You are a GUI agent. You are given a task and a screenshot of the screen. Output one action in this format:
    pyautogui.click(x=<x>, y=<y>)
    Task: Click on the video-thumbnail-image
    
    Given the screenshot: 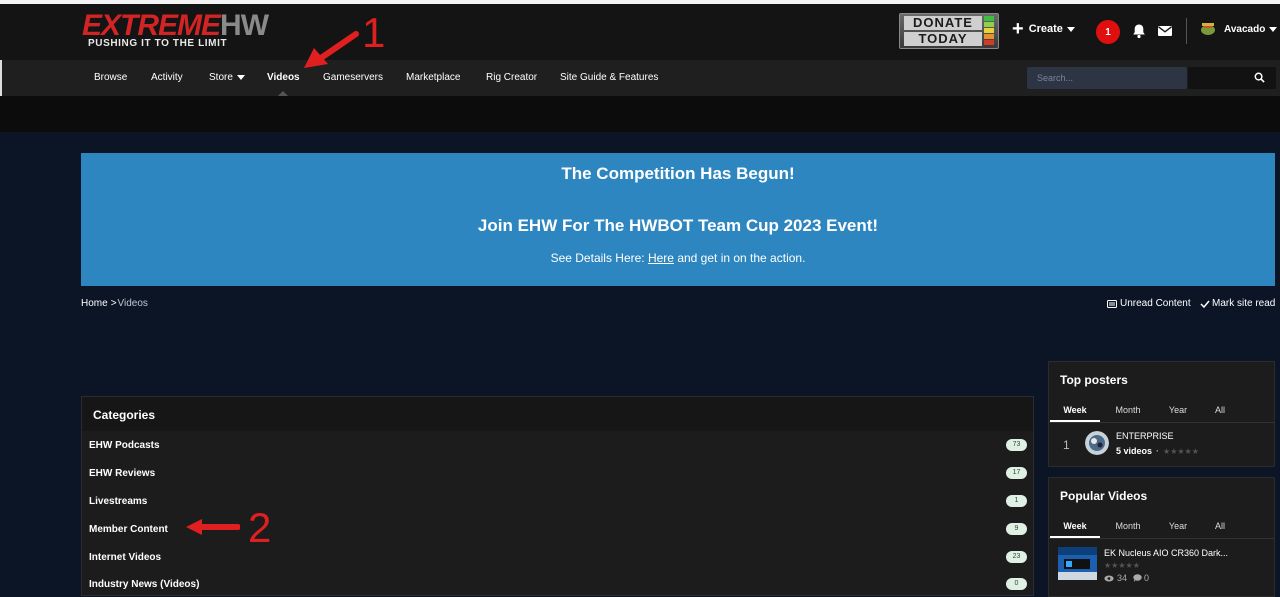 What is the action you would take?
    pyautogui.click(x=1077, y=563)
    